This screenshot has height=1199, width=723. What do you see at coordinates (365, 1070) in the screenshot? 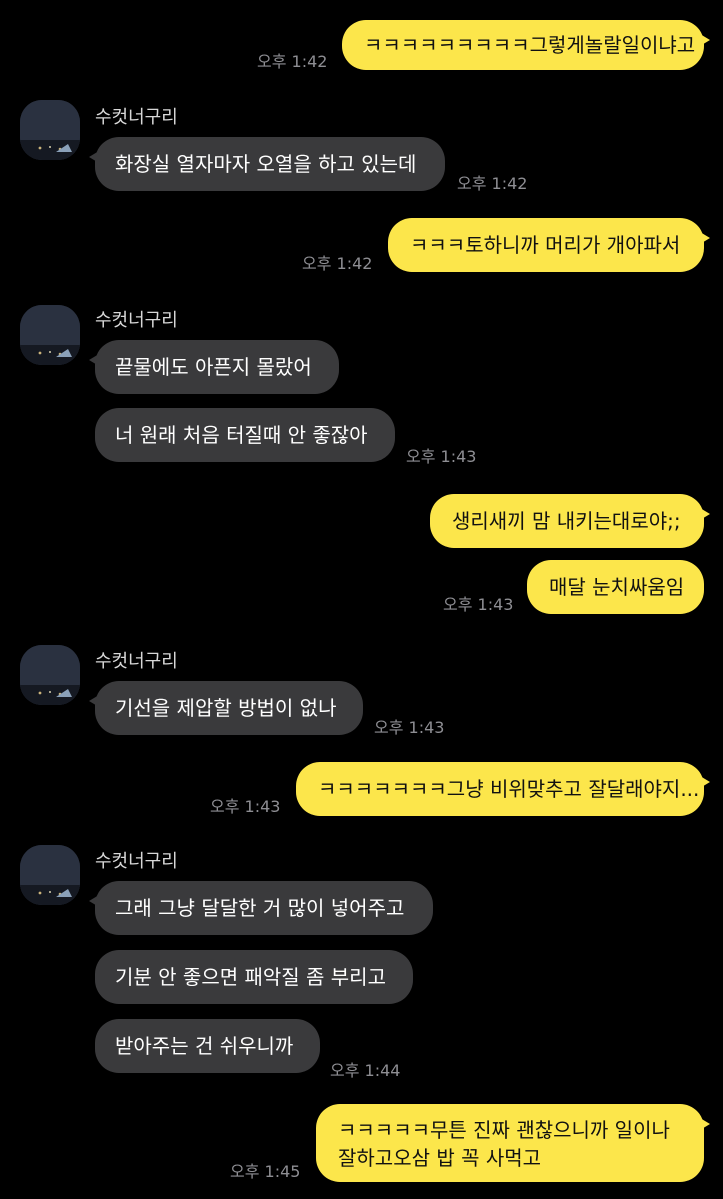
I see `message-timestamp: 오후 1:44` at bounding box center [365, 1070].